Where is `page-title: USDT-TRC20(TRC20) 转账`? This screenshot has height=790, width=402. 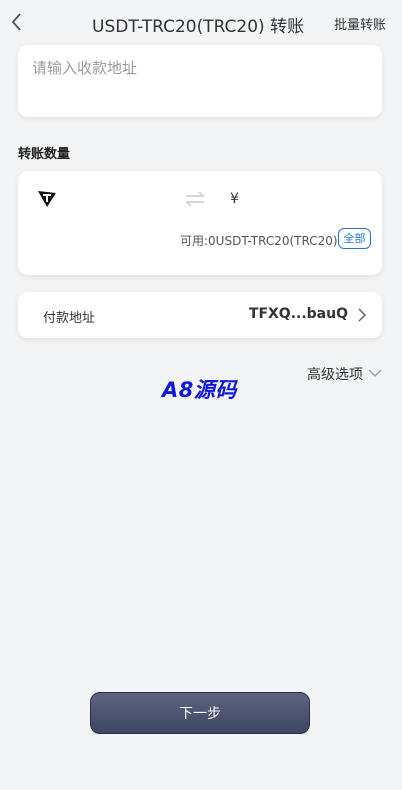 page-title: USDT-TRC20(TRC20) 转账 is located at coordinates (198, 27).